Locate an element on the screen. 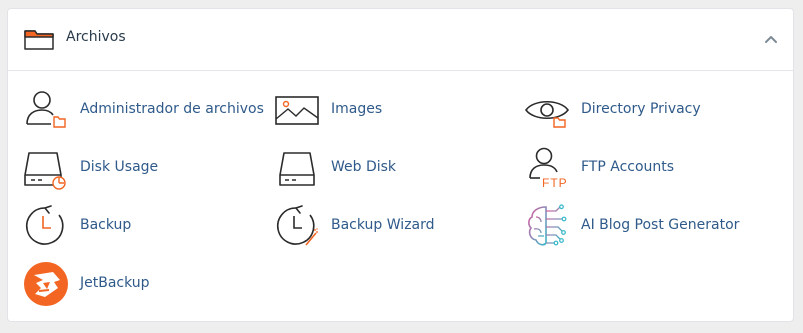  tool-jetbackup: JetBackup is located at coordinates (123, 284).